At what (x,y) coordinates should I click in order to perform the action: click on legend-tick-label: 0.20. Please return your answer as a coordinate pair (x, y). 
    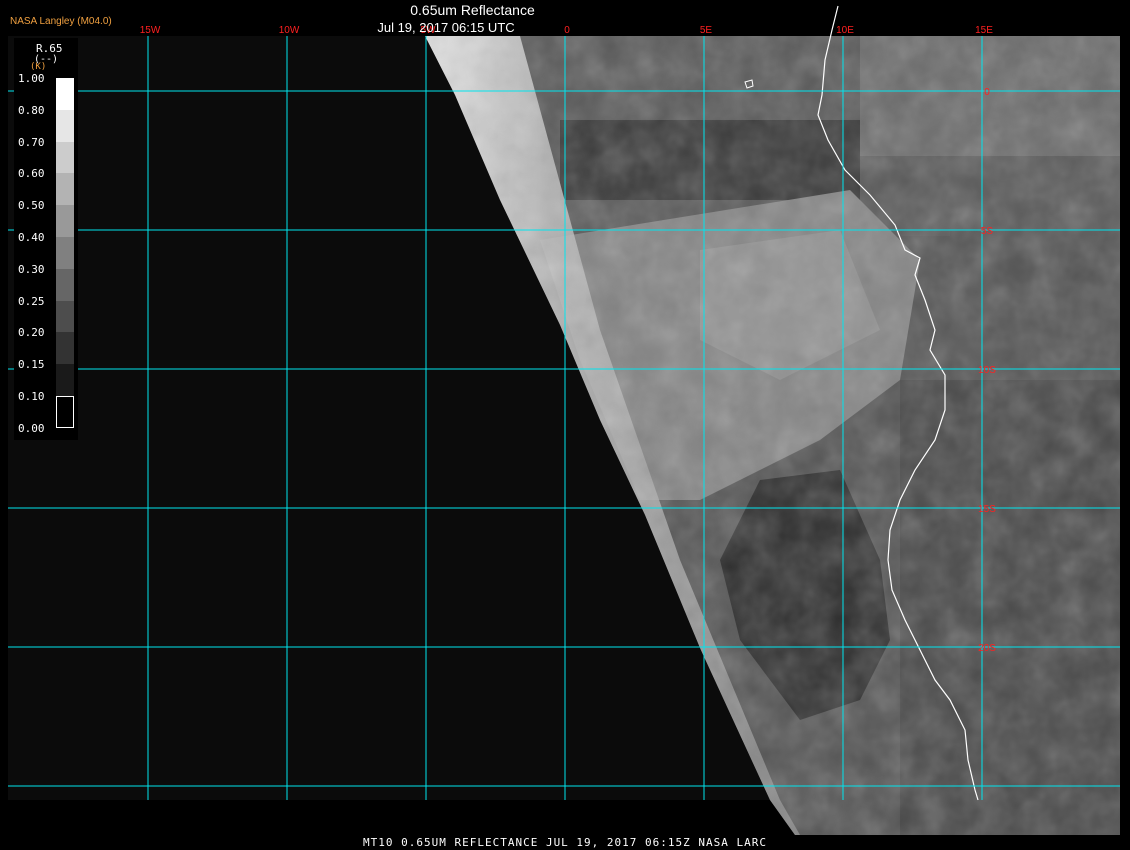
    Looking at the image, I should click on (31, 333).